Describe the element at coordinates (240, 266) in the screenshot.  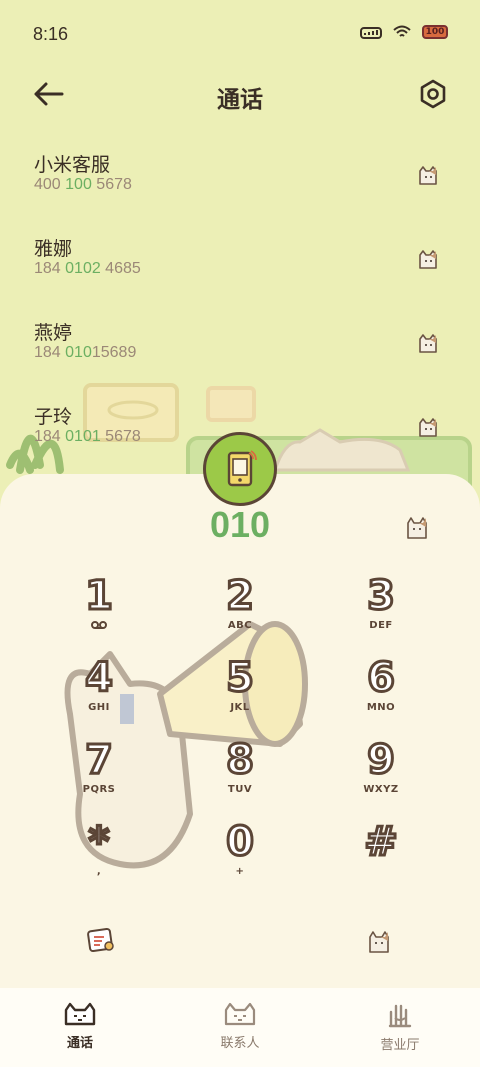
I see `contact-row: 雅娜 184 0102 4685` at that location.